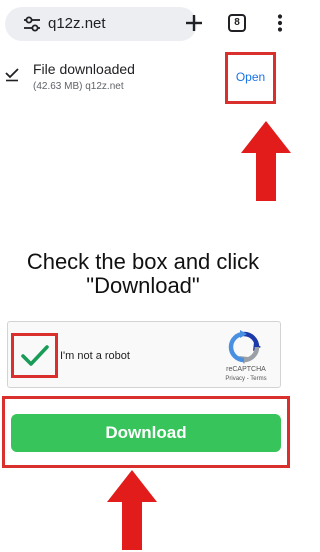  Describe the element at coordinates (32, 24) in the screenshot. I see `tune-icon` at that location.